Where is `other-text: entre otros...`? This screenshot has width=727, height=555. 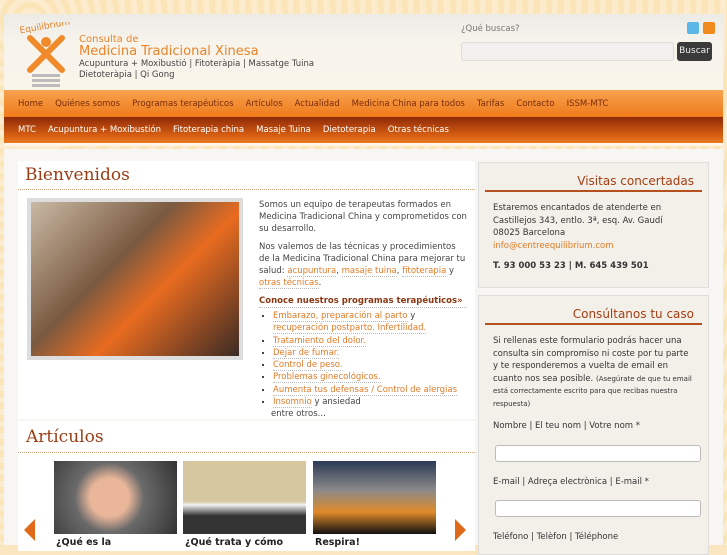 other-text: entre otros... is located at coordinates (298, 414).